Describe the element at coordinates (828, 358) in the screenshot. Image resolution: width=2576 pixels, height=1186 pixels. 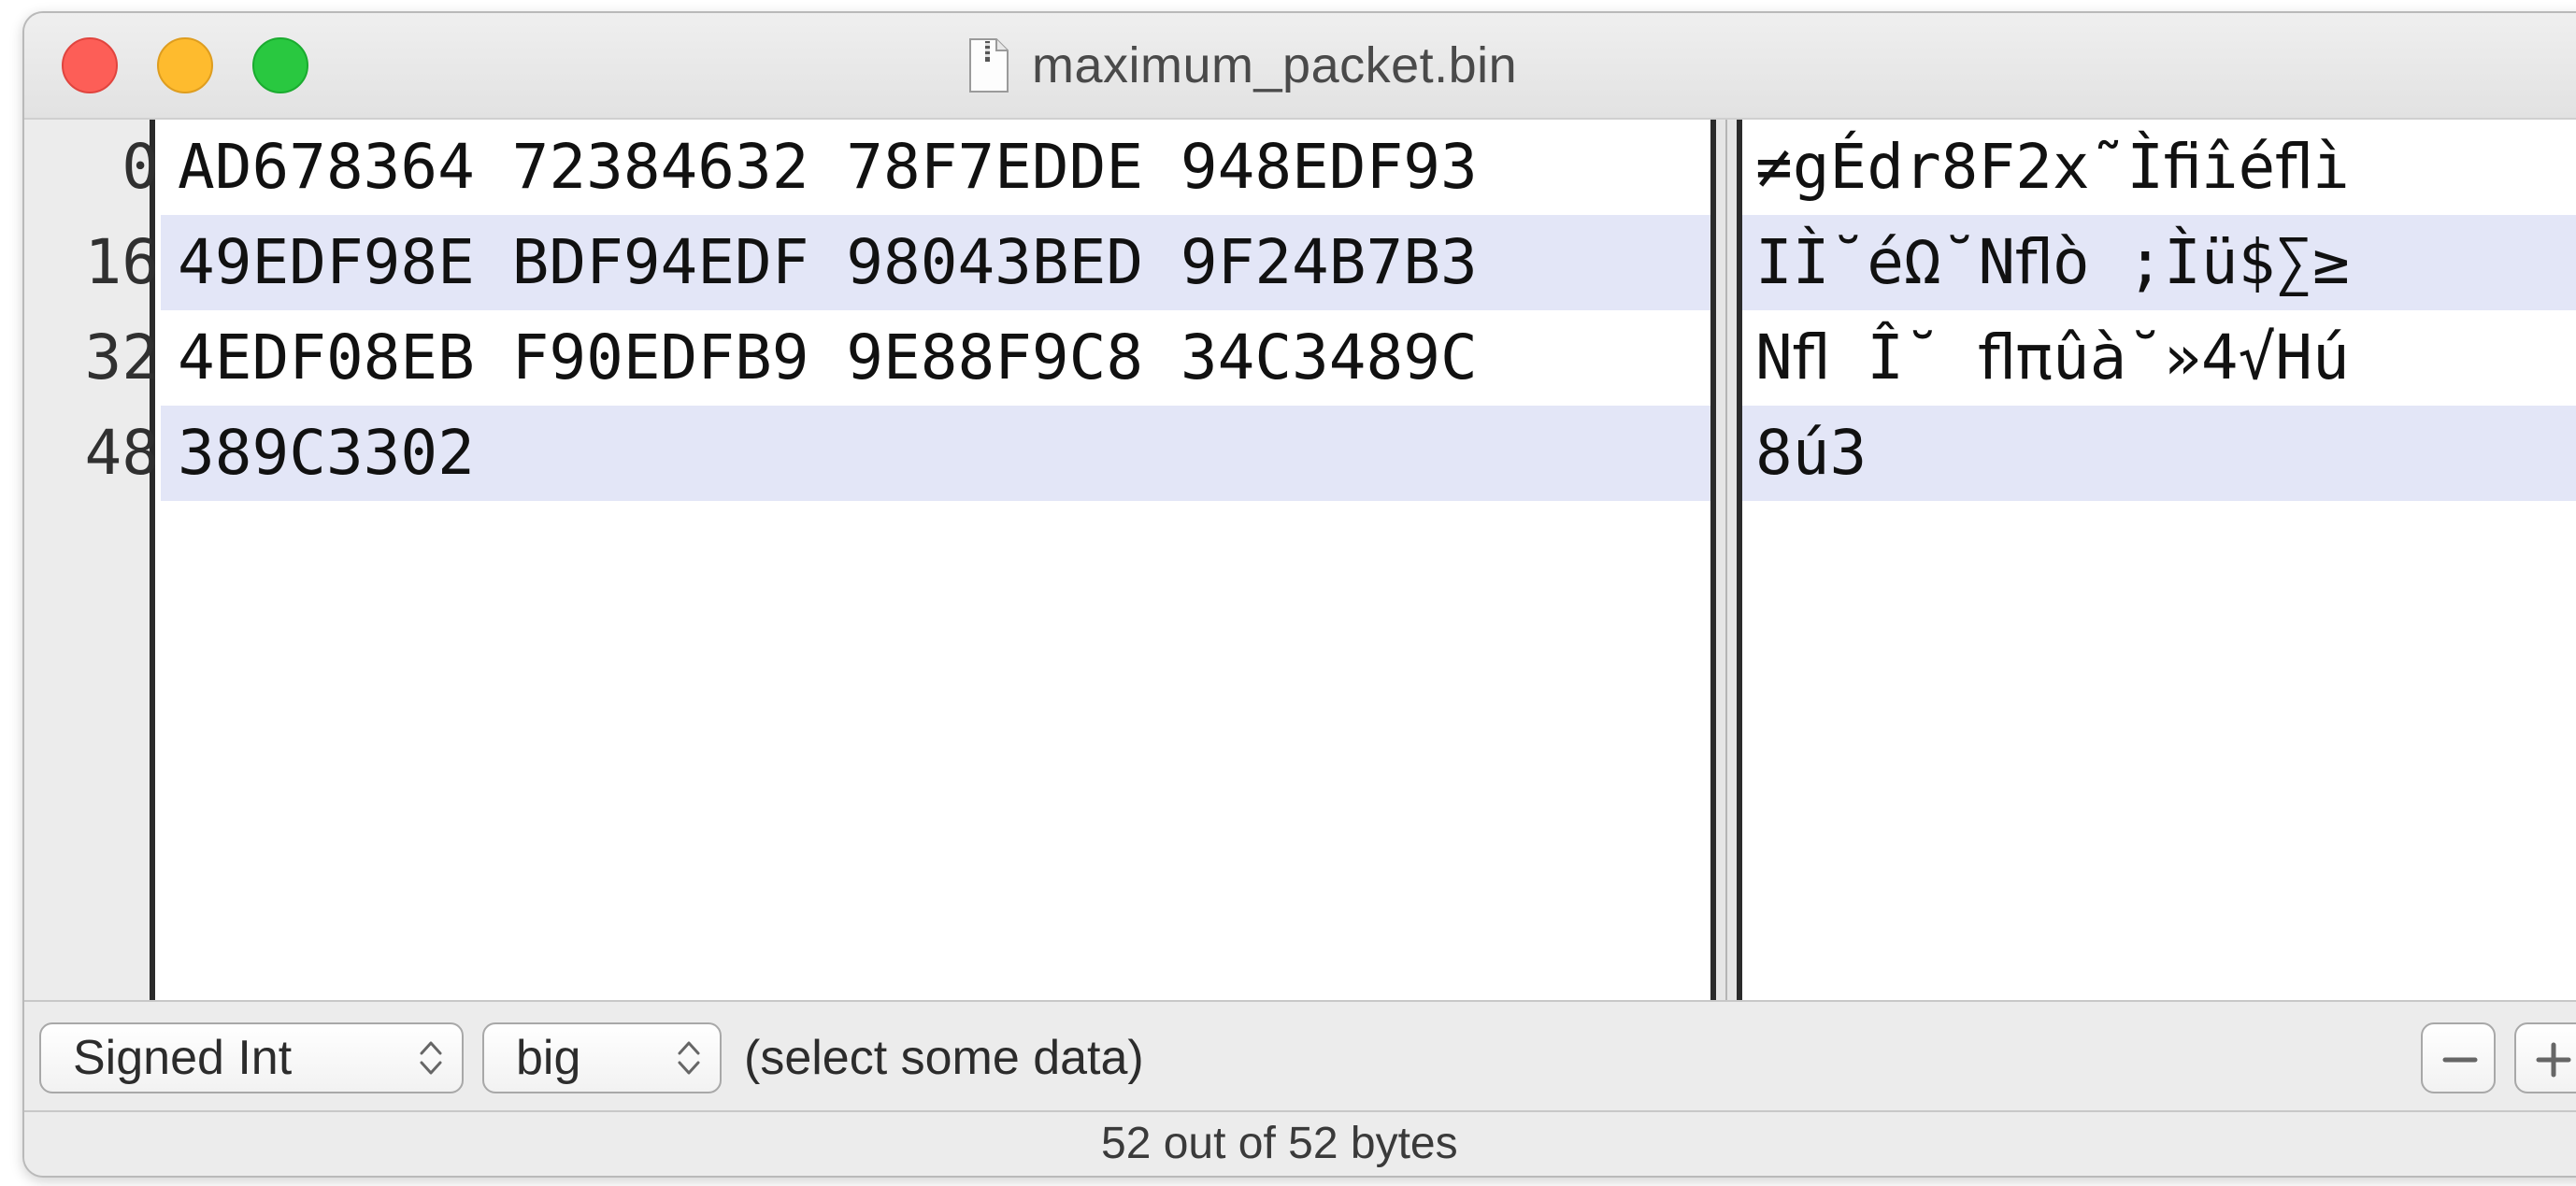
I see `hex-row: 4EDF08EB F90EDFB9 9E88F9C8 34C3489C` at that location.